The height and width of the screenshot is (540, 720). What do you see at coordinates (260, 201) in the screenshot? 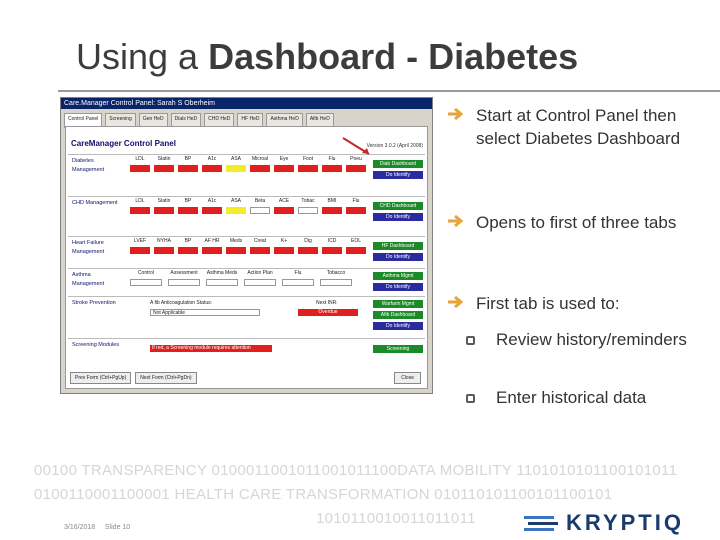
I see `indicator-header: Beta` at bounding box center [260, 201].